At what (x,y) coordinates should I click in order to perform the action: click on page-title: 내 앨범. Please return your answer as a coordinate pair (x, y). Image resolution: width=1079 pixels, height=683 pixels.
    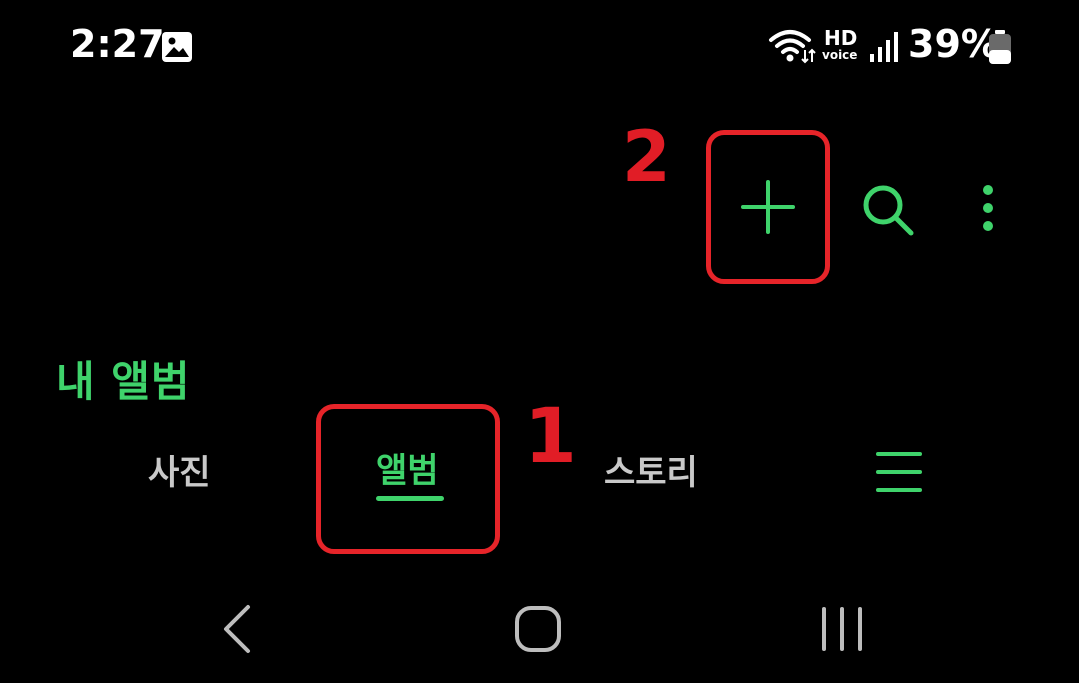
    Looking at the image, I should click on (123, 381).